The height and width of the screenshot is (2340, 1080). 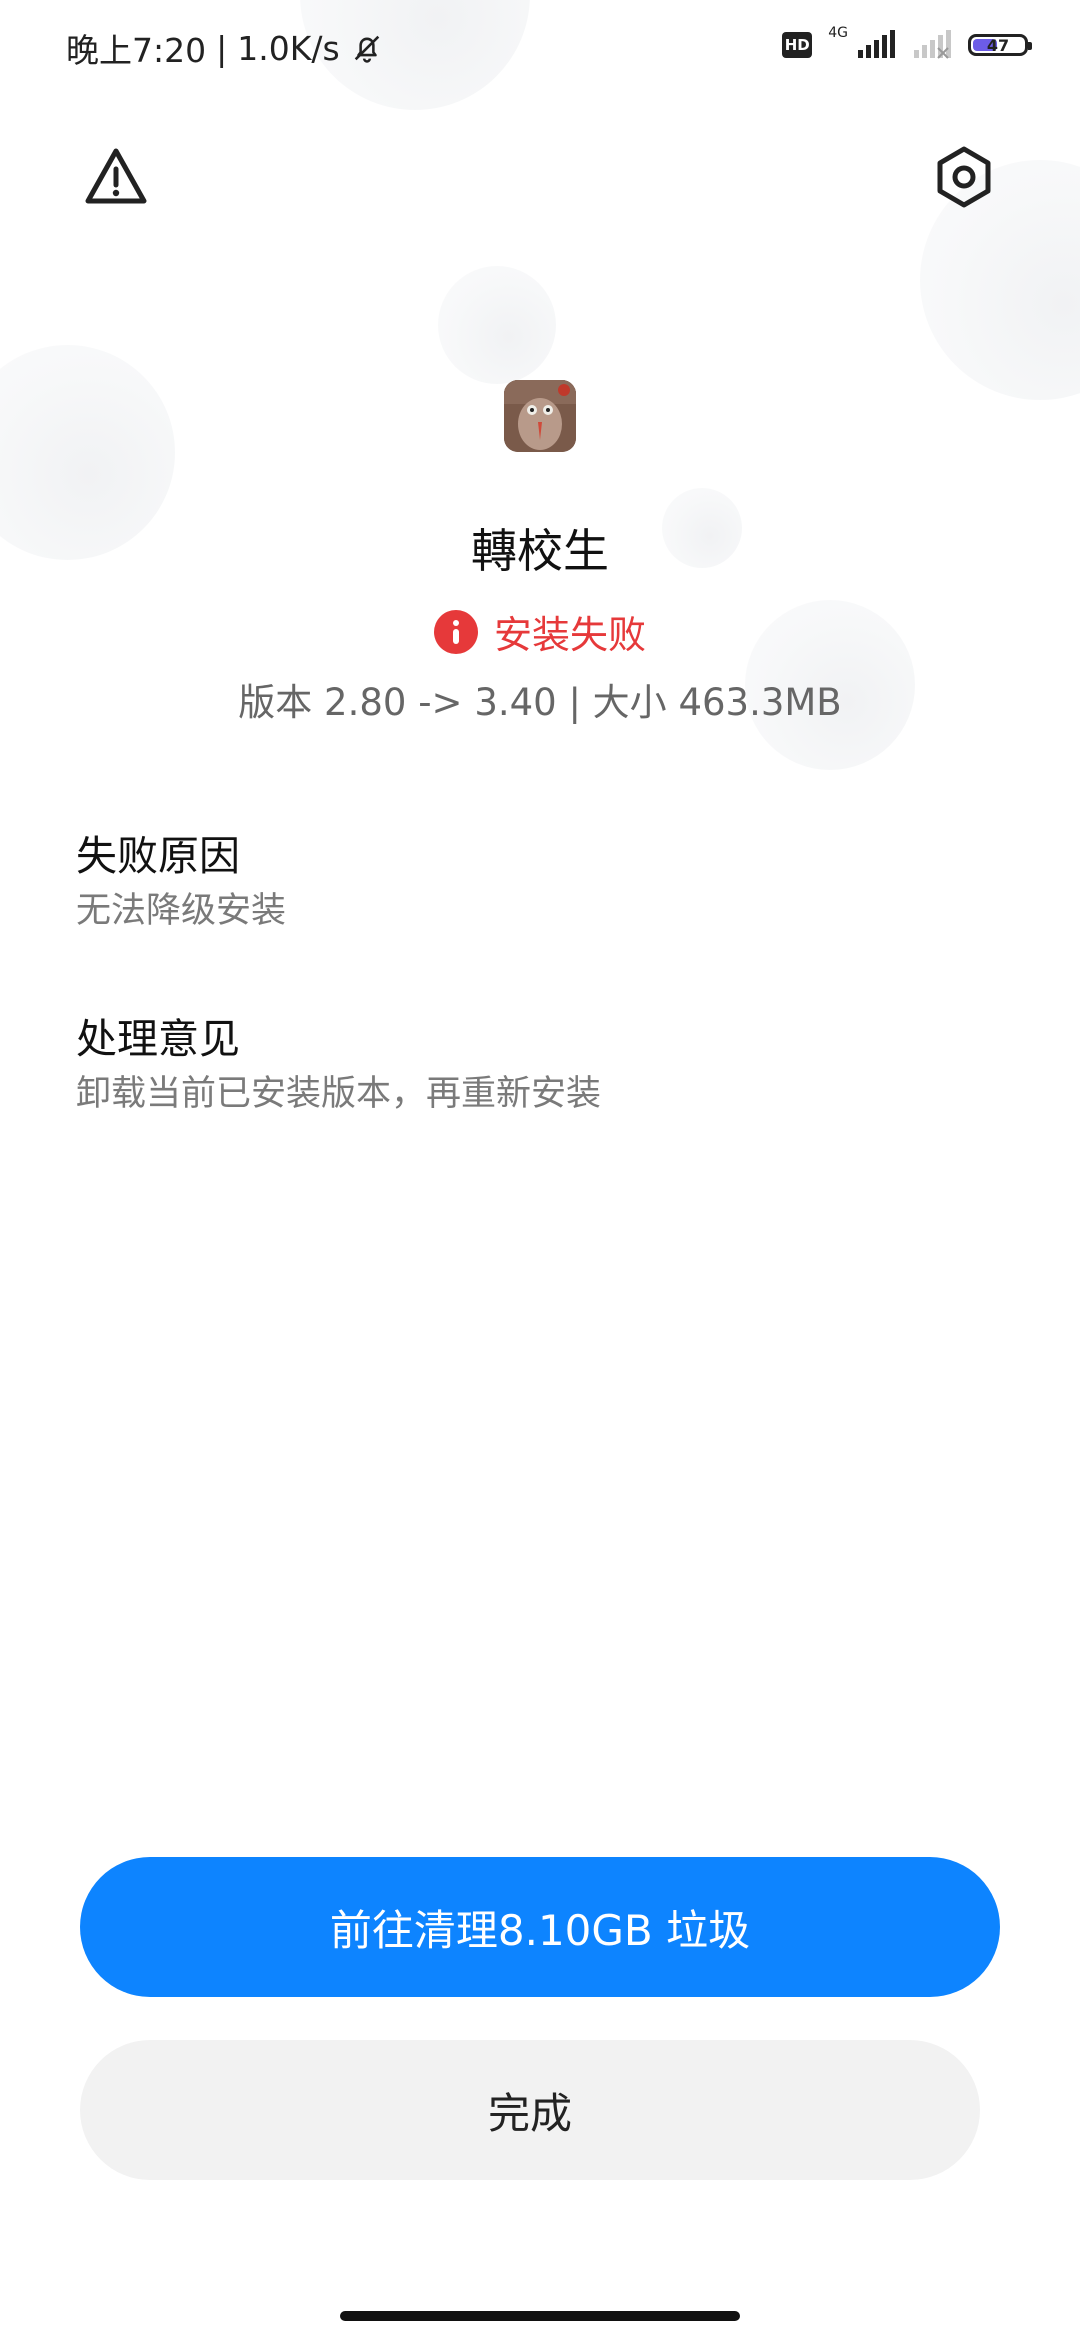 What do you see at coordinates (158, 1039) in the screenshot?
I see `advice-title: 处理意见` at bounding box center [158, 1039].